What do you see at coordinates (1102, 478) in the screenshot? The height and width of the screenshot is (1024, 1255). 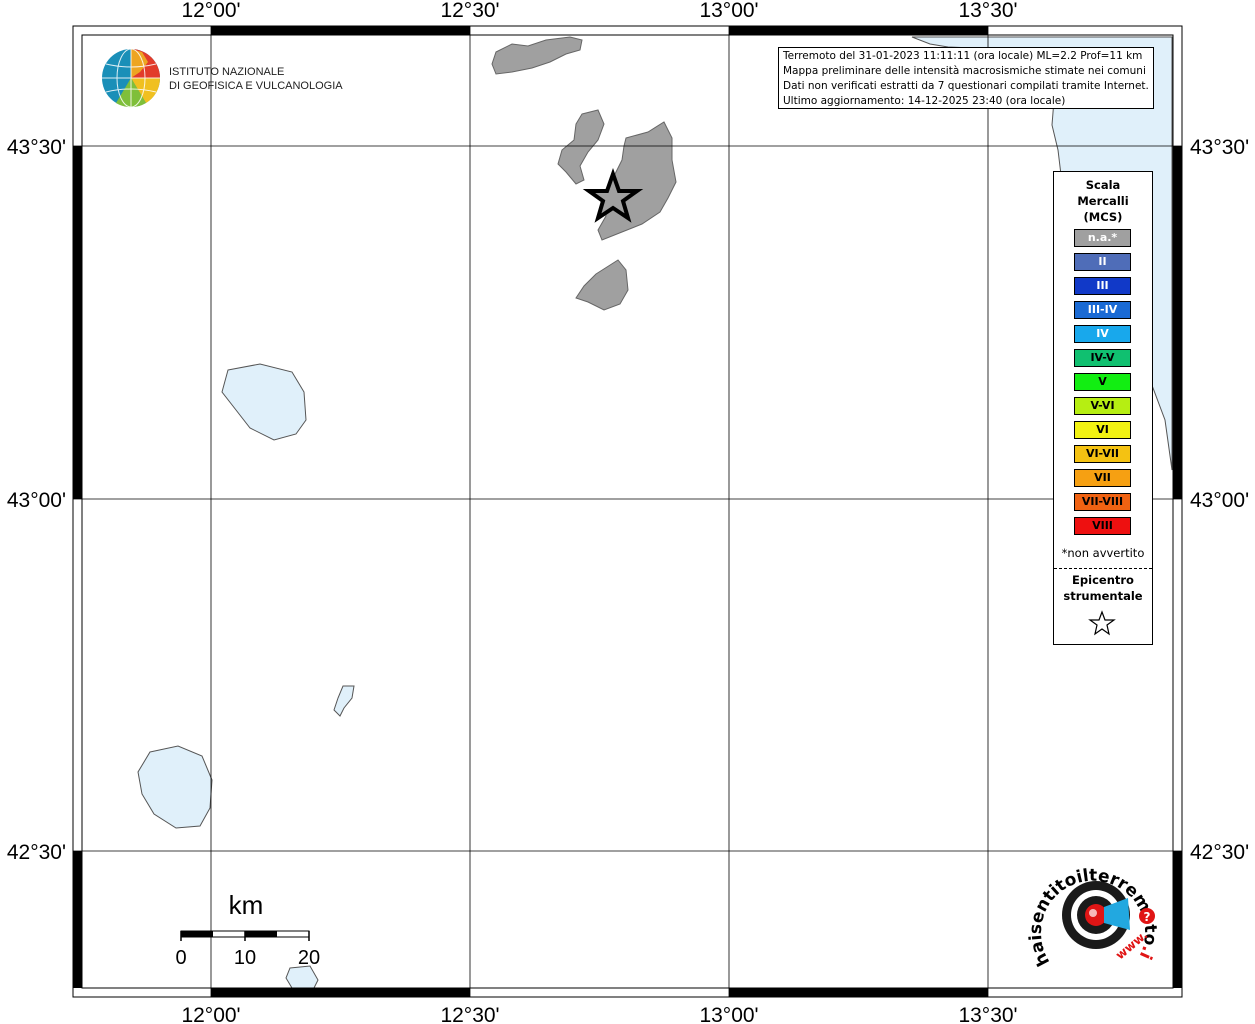 I see `legend-swatch: VII` at bounding box center [1102, 478].